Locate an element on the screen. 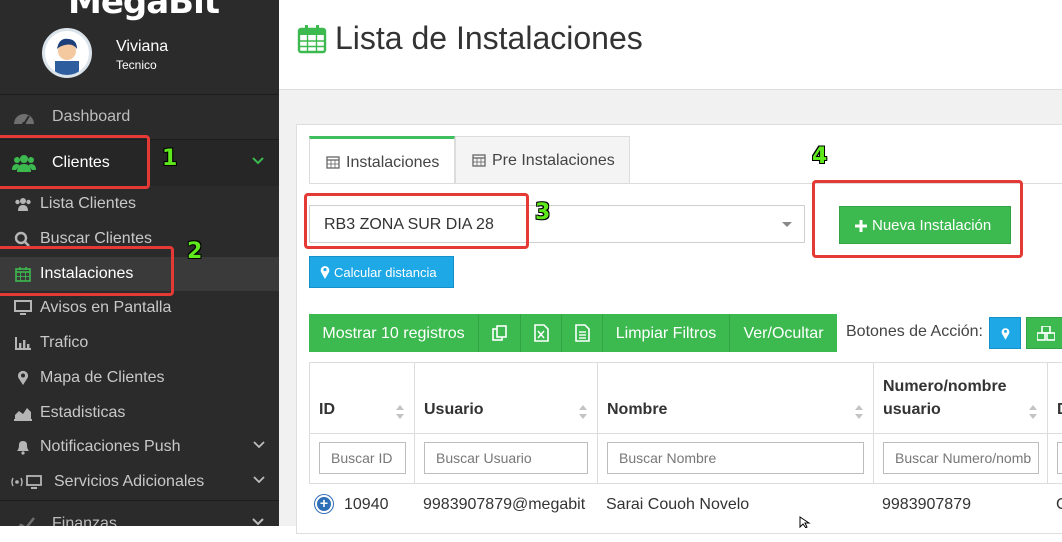 Image resolution: width=1062 pixels, height=542 pixels. button-label: Calcular distancia is located at coordinates (385, 272).